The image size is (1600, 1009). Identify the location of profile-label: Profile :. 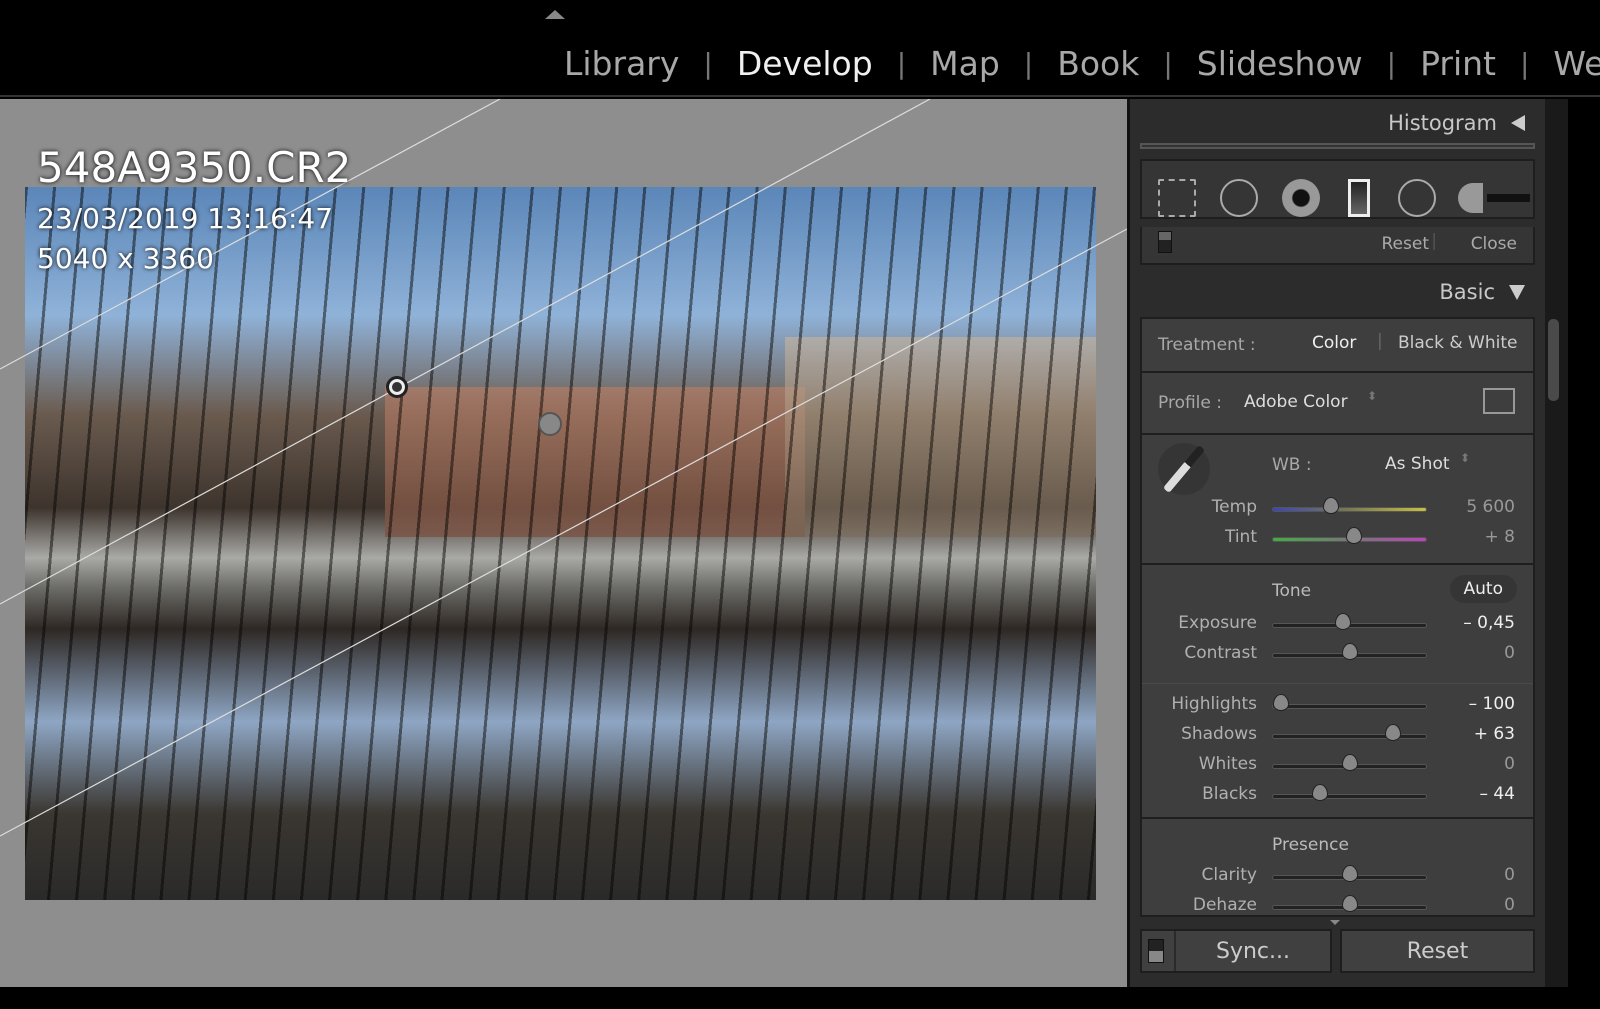
(1190, 403).